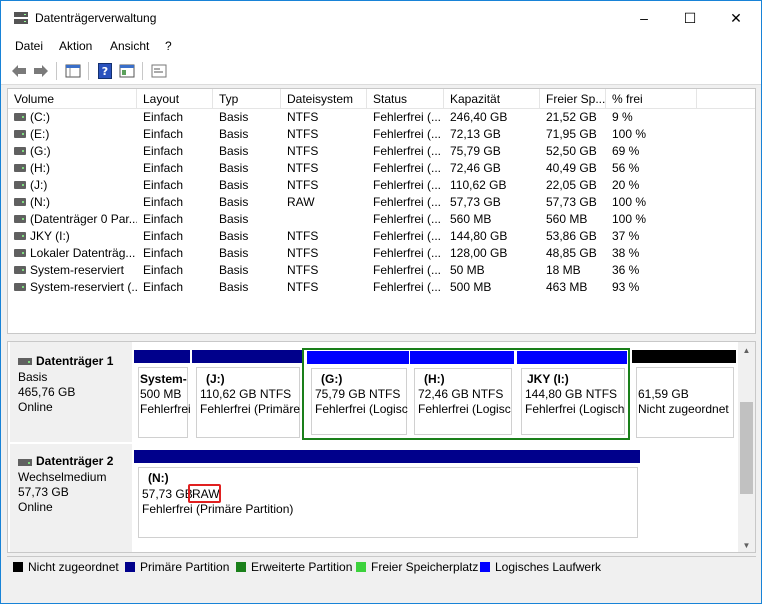 This screenshot has width=762, height=604. I want to click on column-header-kapazitaet: Kapazität, so click(492, 99).